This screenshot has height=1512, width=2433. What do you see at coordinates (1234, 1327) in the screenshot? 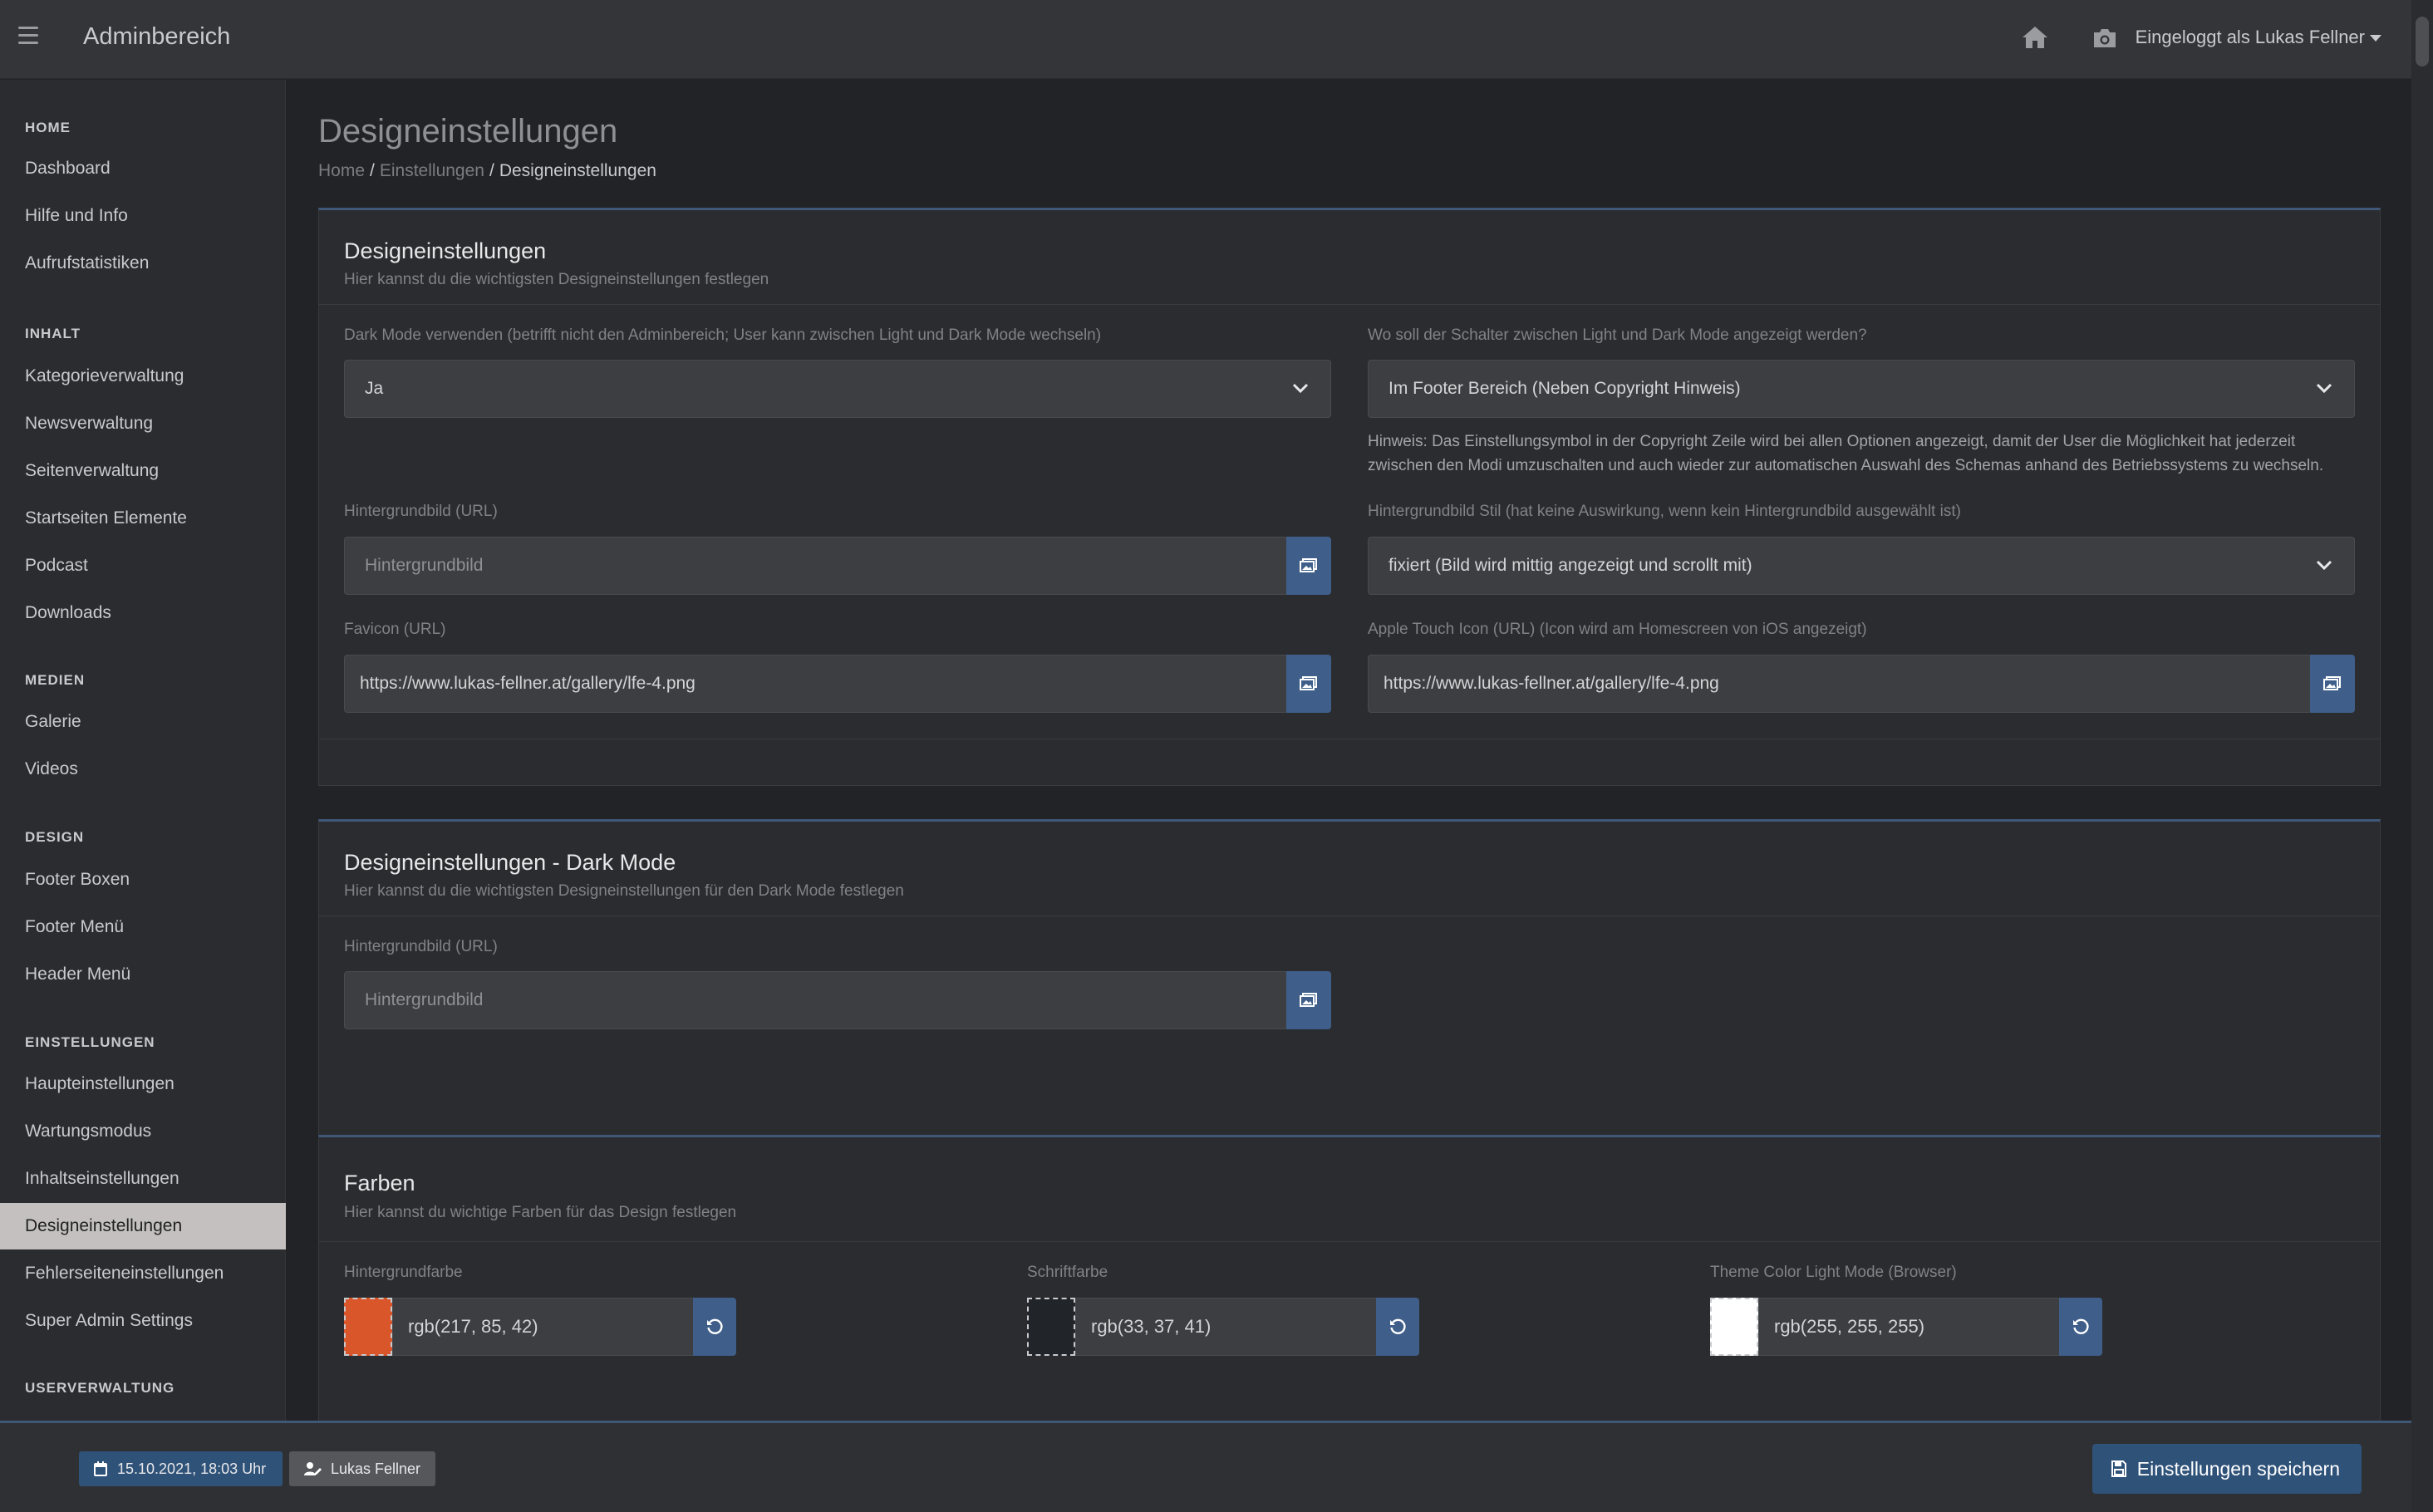
I see `font-color-input: rgb(33, 37, 41)` at bounding box center [1234, 1327].